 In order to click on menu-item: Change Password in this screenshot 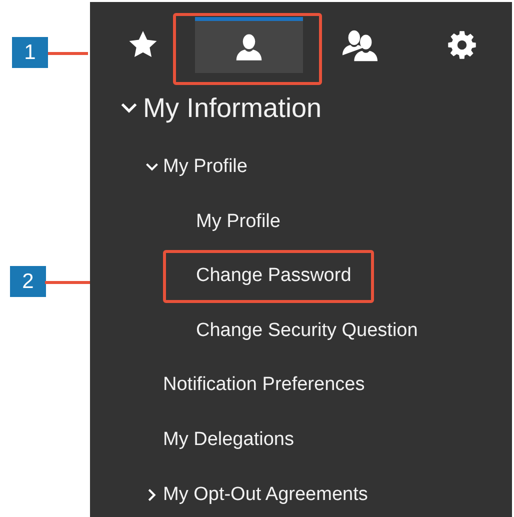, I will do `click(274, 276)`.